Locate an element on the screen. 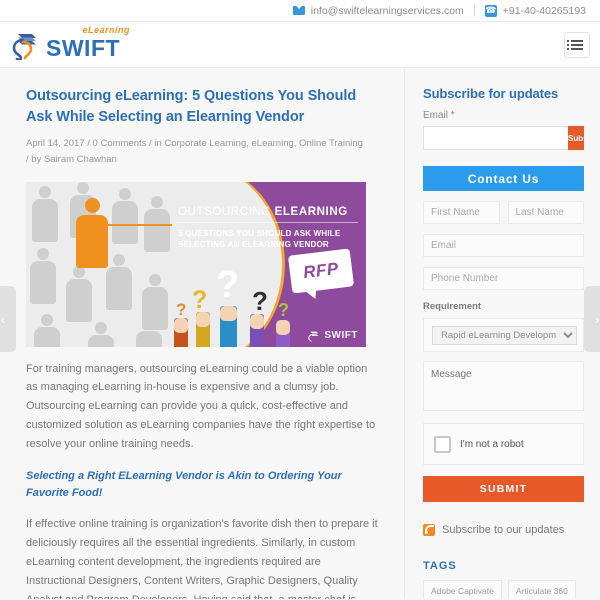  highlighted-person-silhouette is located at coordinates (92, 232).